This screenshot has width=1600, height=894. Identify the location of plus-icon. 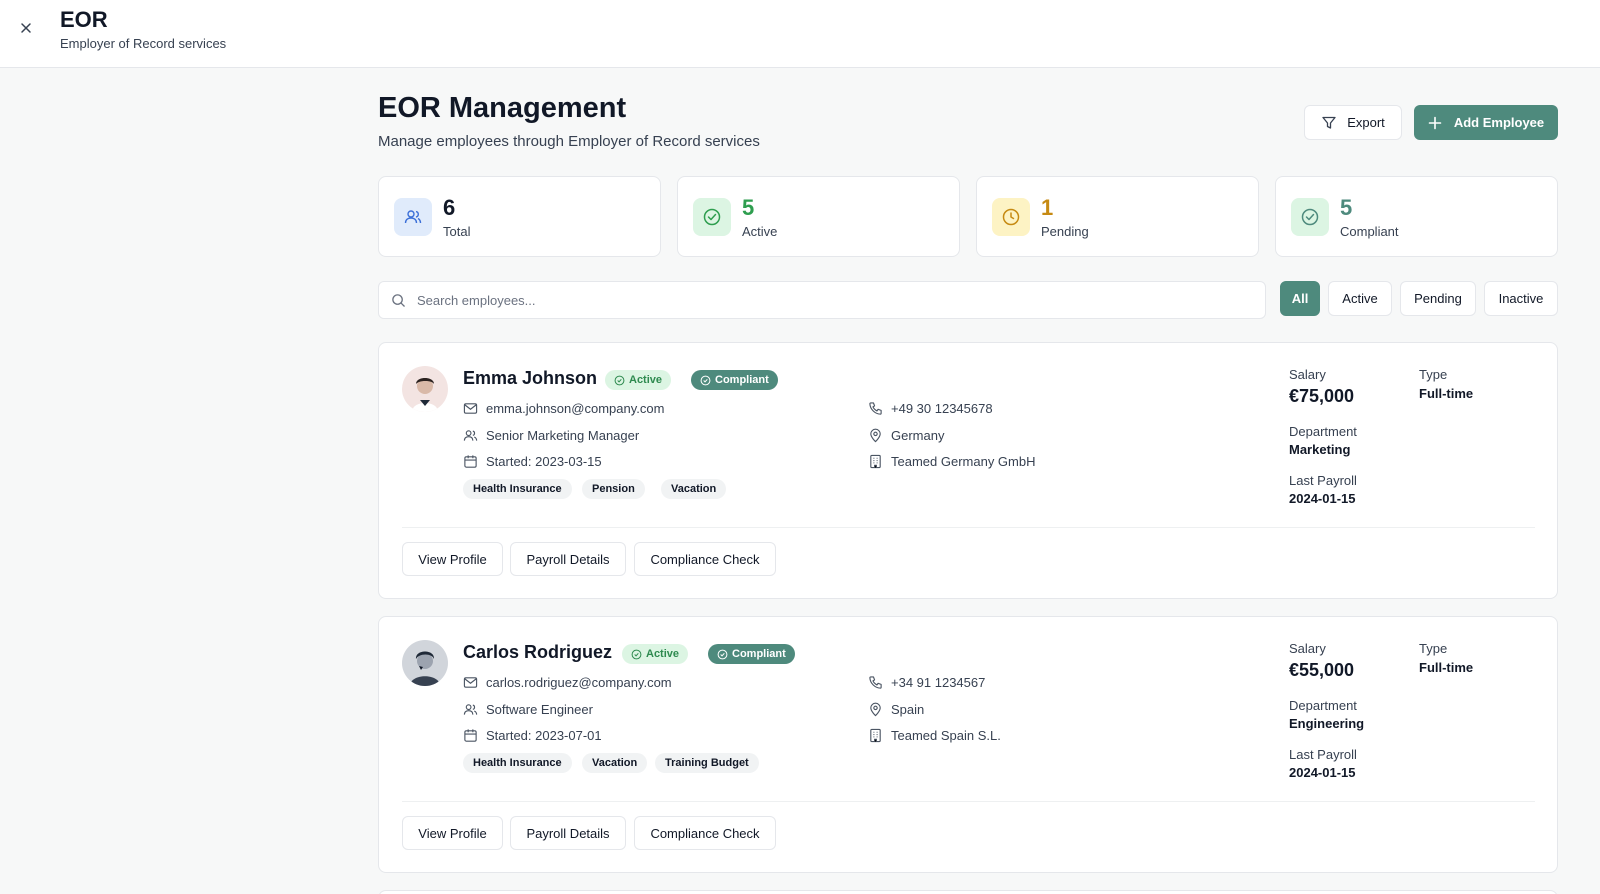
(1435, 122).